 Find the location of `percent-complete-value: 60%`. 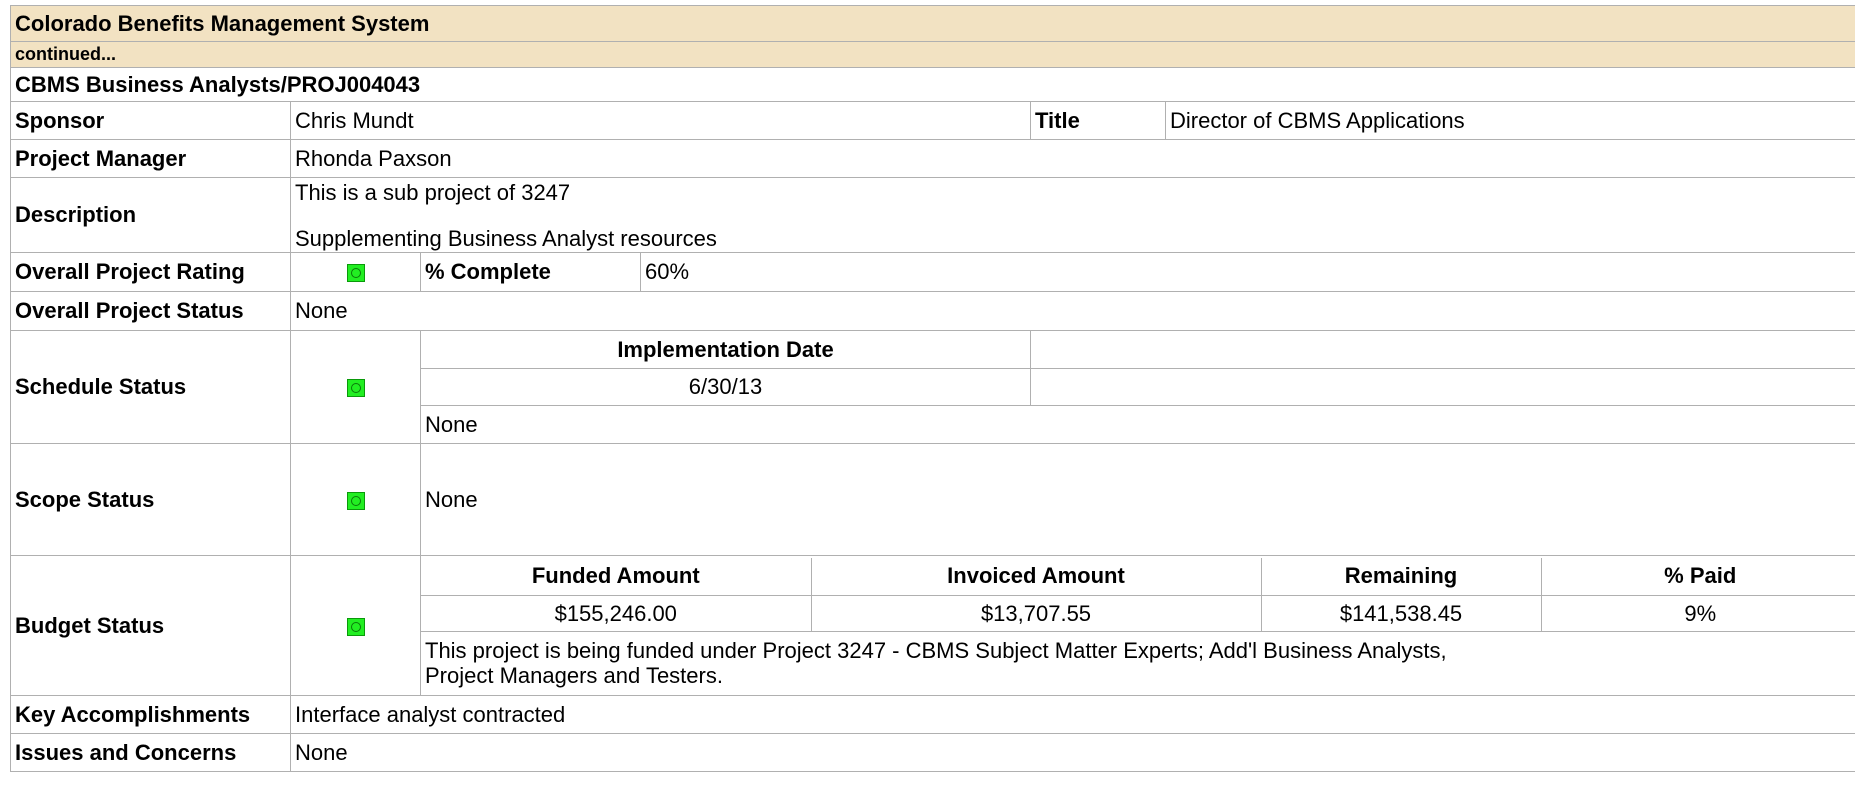

percent-complete-value: 60% is located at coordinates (1247, 272).